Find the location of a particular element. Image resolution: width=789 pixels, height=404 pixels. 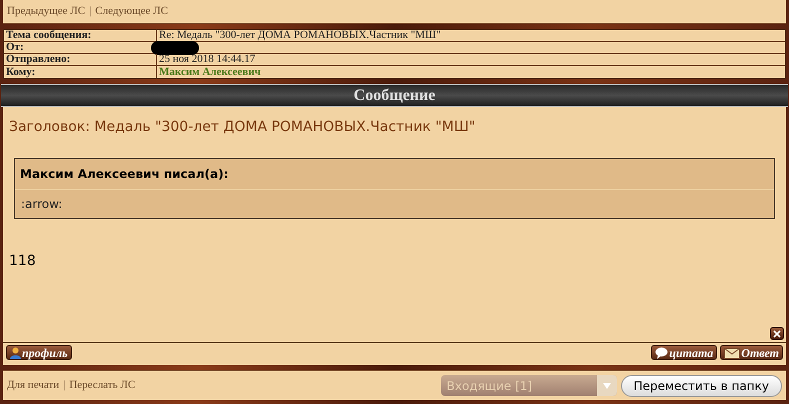

person-icon is located at coordinates (15, 352).